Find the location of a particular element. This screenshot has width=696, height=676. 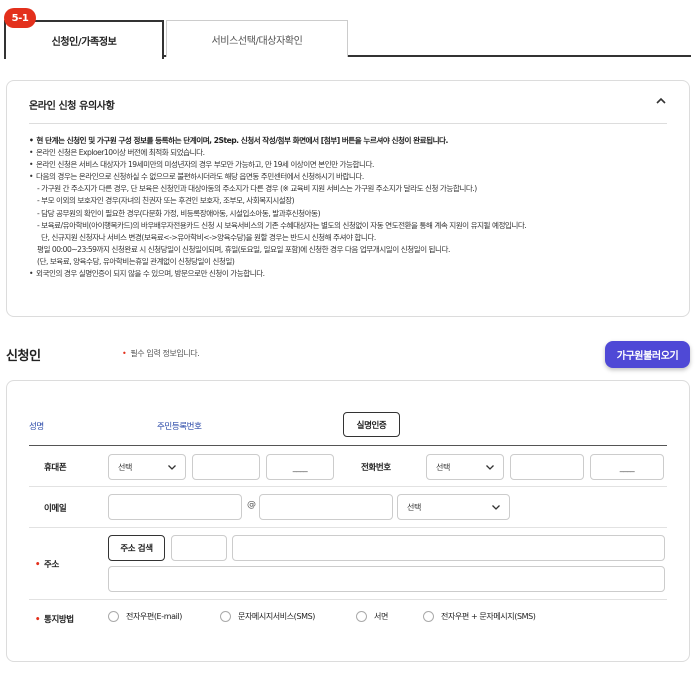

address-main-input is located at coordinates (448, 548).